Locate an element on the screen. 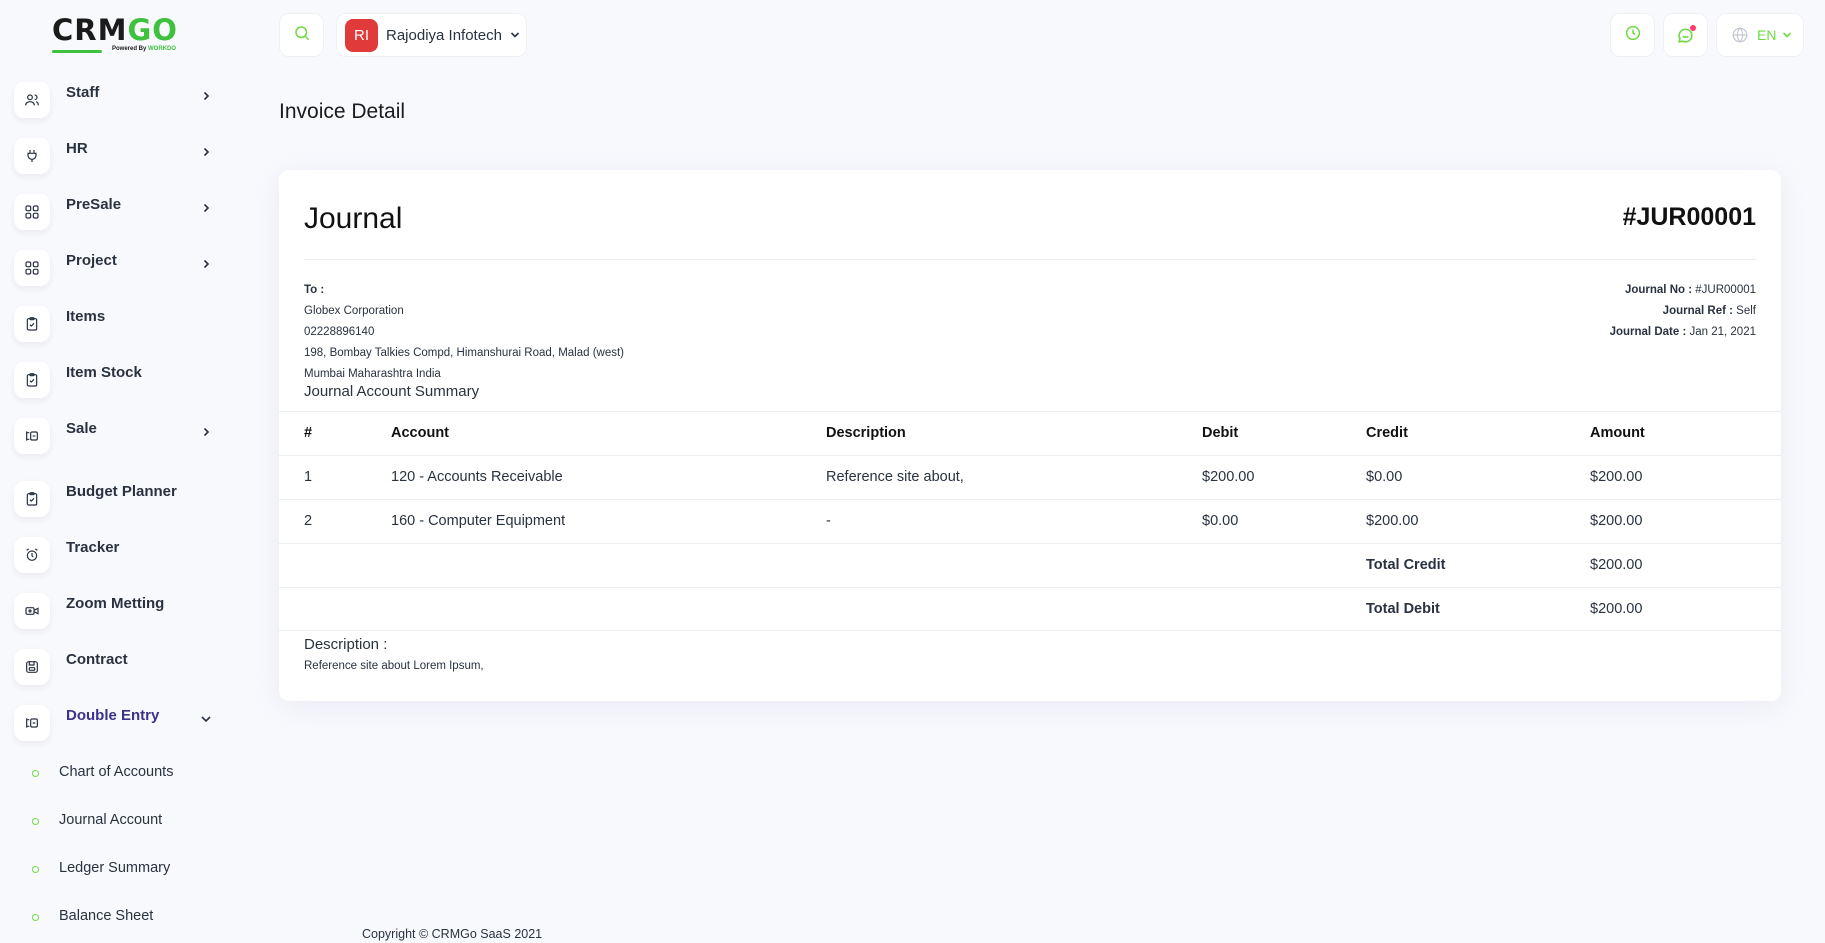 The image size is (1825, 943). journal-number: #JUR00001 is located at coordinates (1689, 217).